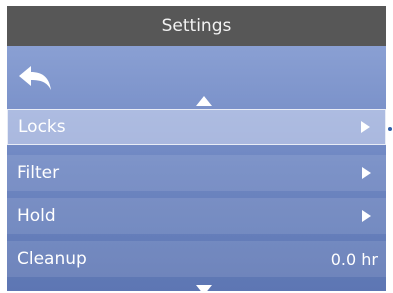  I want to click on header-bar: Settings, so click(196, 26).